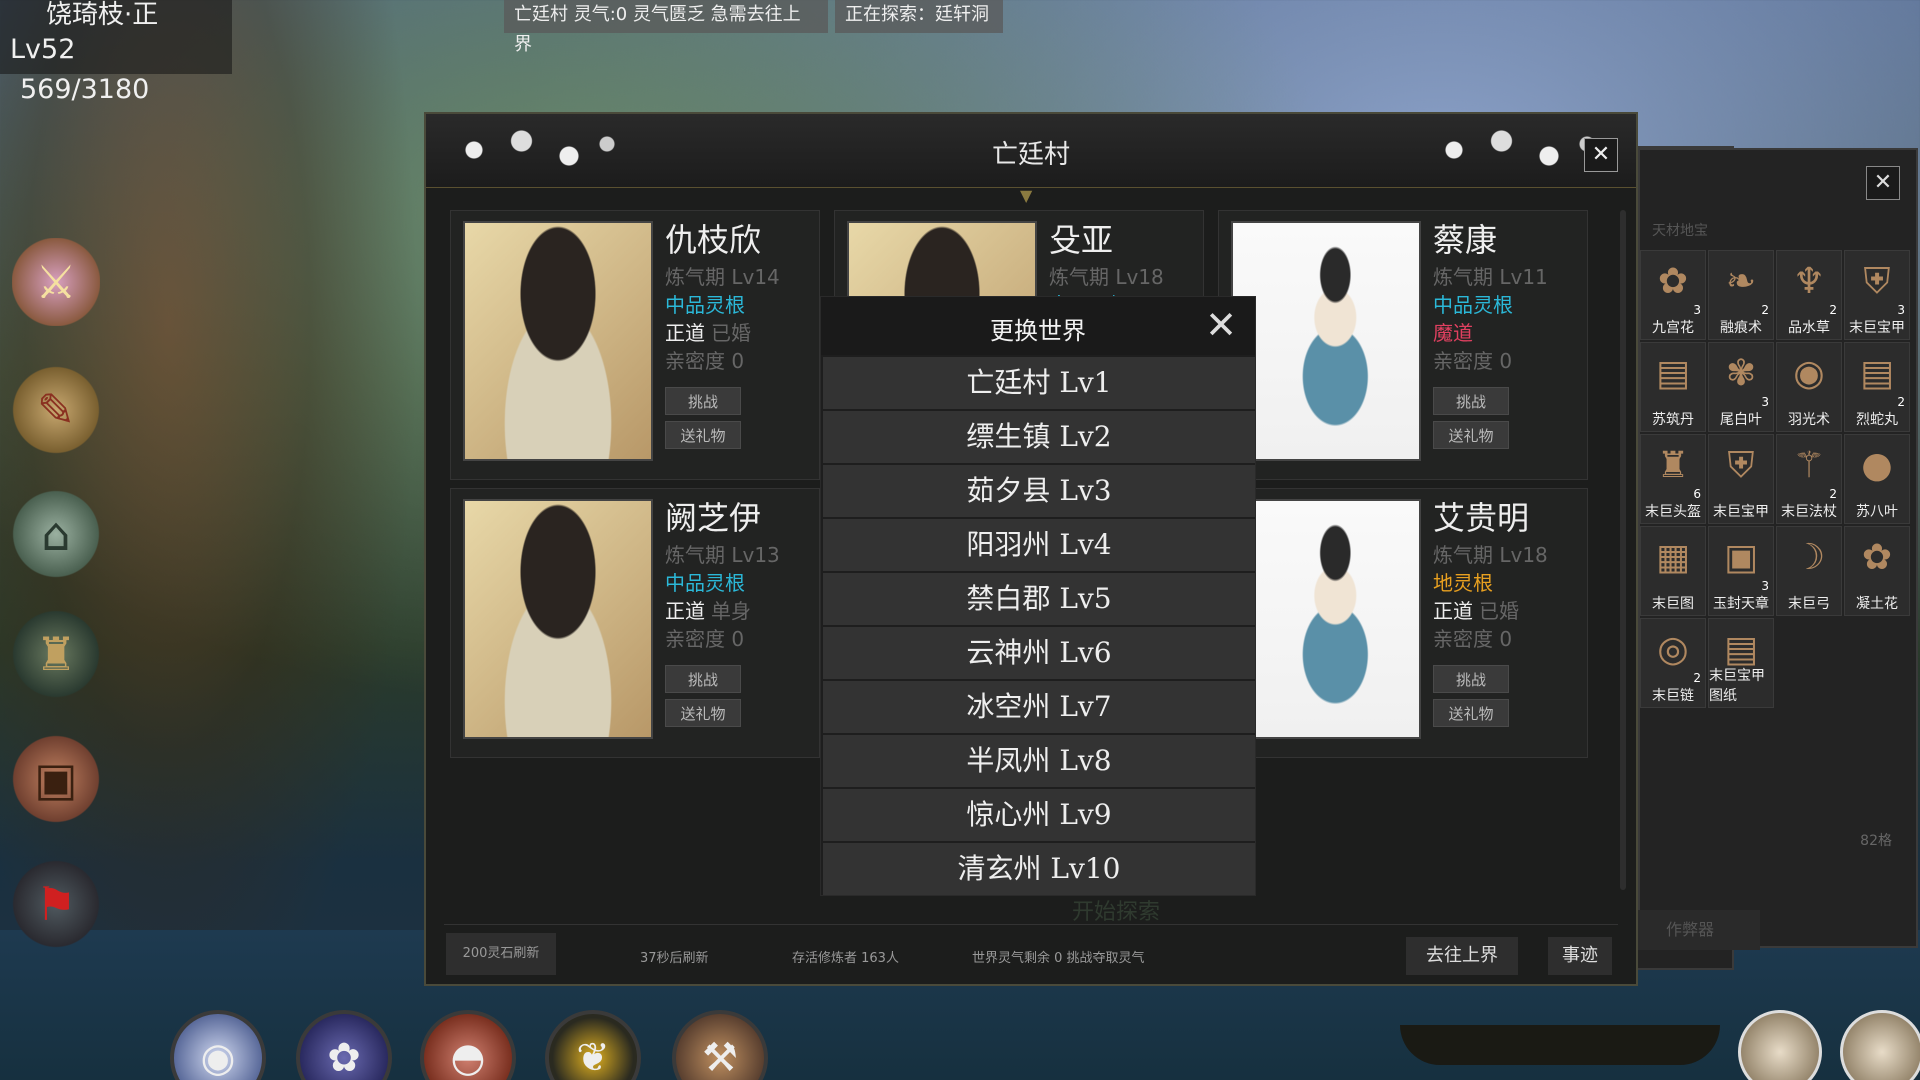 Image resolution: width=1920 pixels, height=1080 pixels. What do you see at coordinates (1877, 512) in the screenshot?
I see `item-label: 苏八叶` at bounding box center [1877, 512].